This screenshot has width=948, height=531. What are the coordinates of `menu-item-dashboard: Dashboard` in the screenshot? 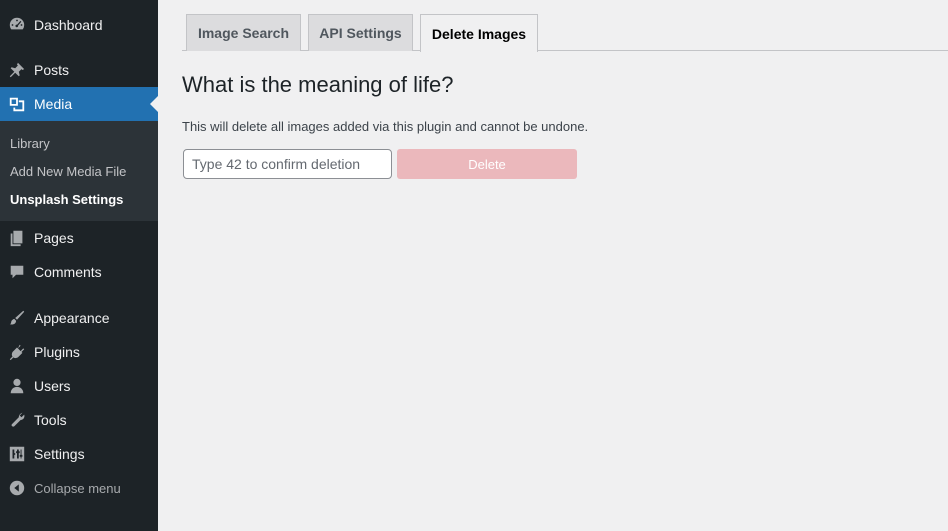 It's located at (79, 25).